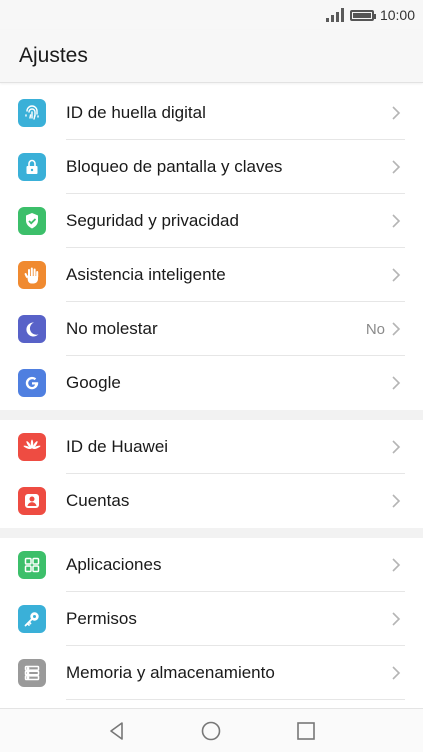 Image resolution: width=423 pixels, height=752 pixels. I want to click on navigation-bar, so click(211, 730).